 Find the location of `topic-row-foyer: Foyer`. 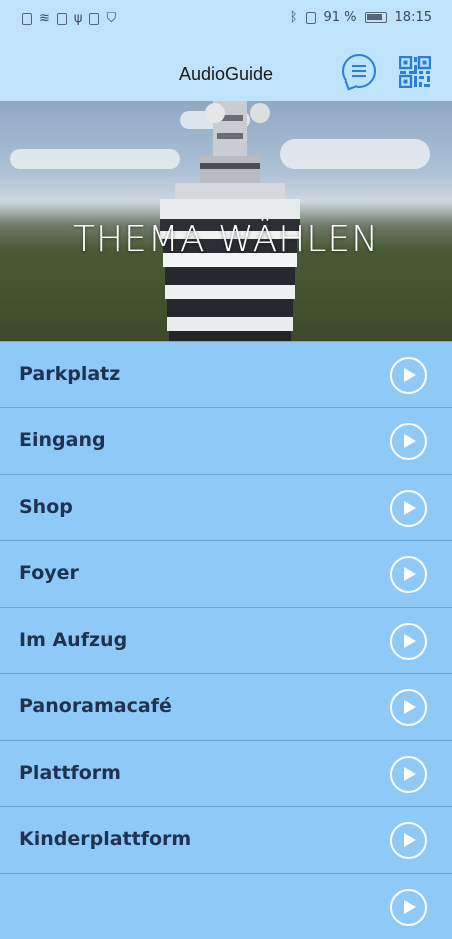

topic-row-foyer: Foyer is located at coordinates (226, 573).